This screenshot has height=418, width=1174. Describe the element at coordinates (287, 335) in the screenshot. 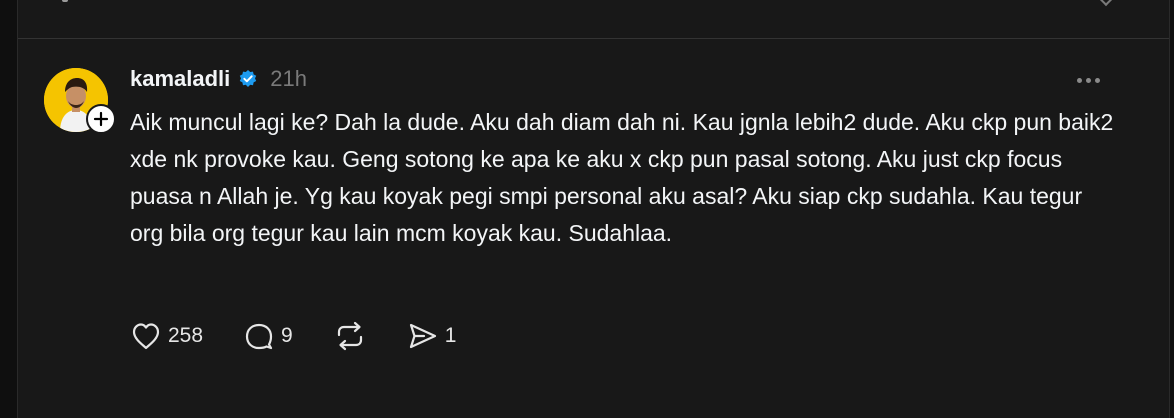

I see `reply-count: 9` at that location.